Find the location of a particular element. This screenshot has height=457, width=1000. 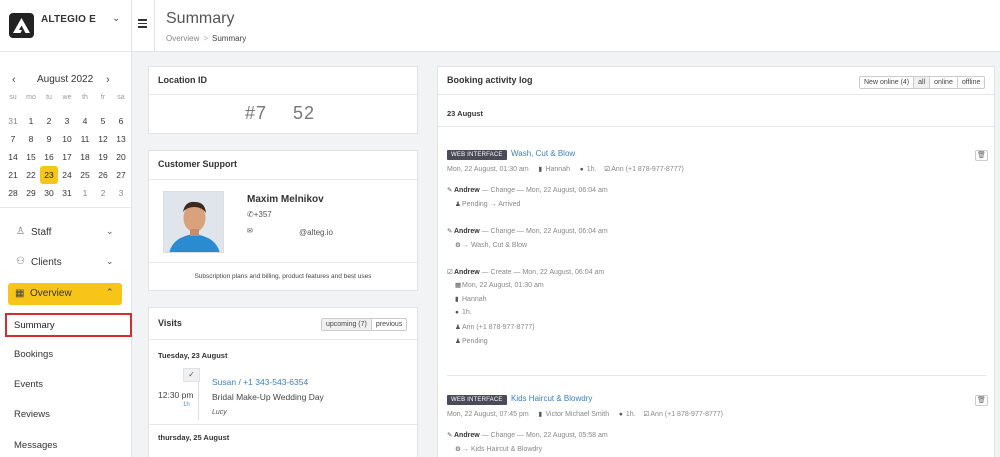

breadcrumb: Overview > Summary is located at coordinates (206, 38).